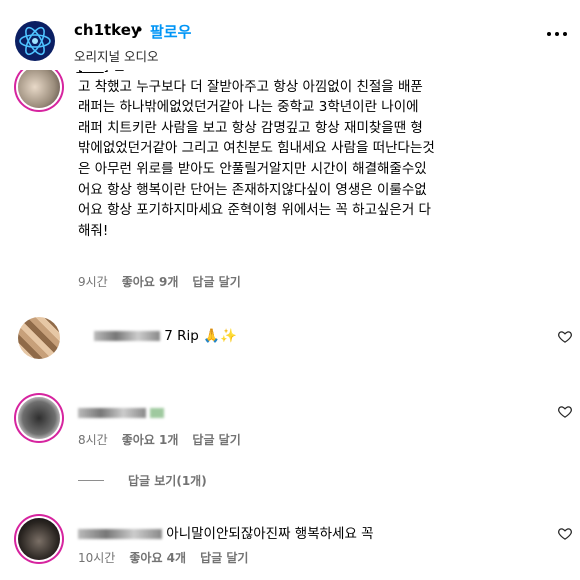 Image resolution: width=580 pixels, height=580 pixels. What do you see at coordinates (93, 440) in the screenshot?
I see `comment-time: 8시간` at bounding box center [93, 440].